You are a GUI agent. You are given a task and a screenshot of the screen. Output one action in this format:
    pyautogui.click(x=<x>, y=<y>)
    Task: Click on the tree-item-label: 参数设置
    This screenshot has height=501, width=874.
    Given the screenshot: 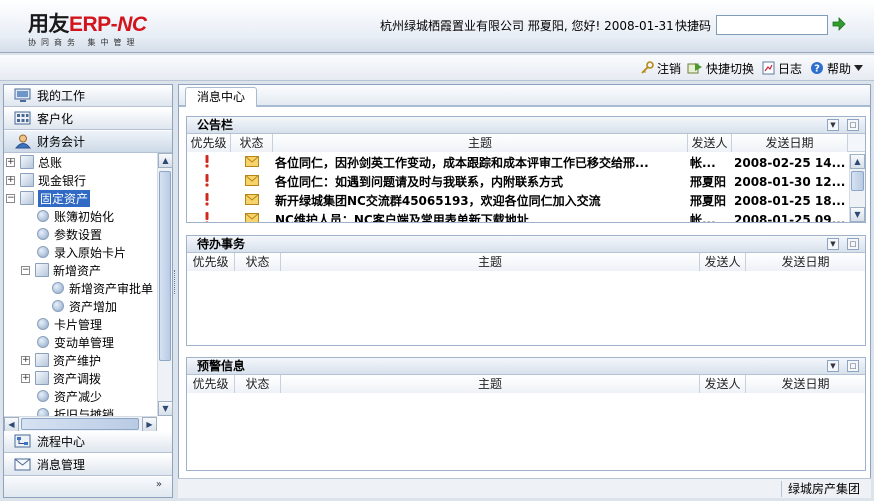 What is the action you would take?
    pyautogui.click(x=78, y=234)
    